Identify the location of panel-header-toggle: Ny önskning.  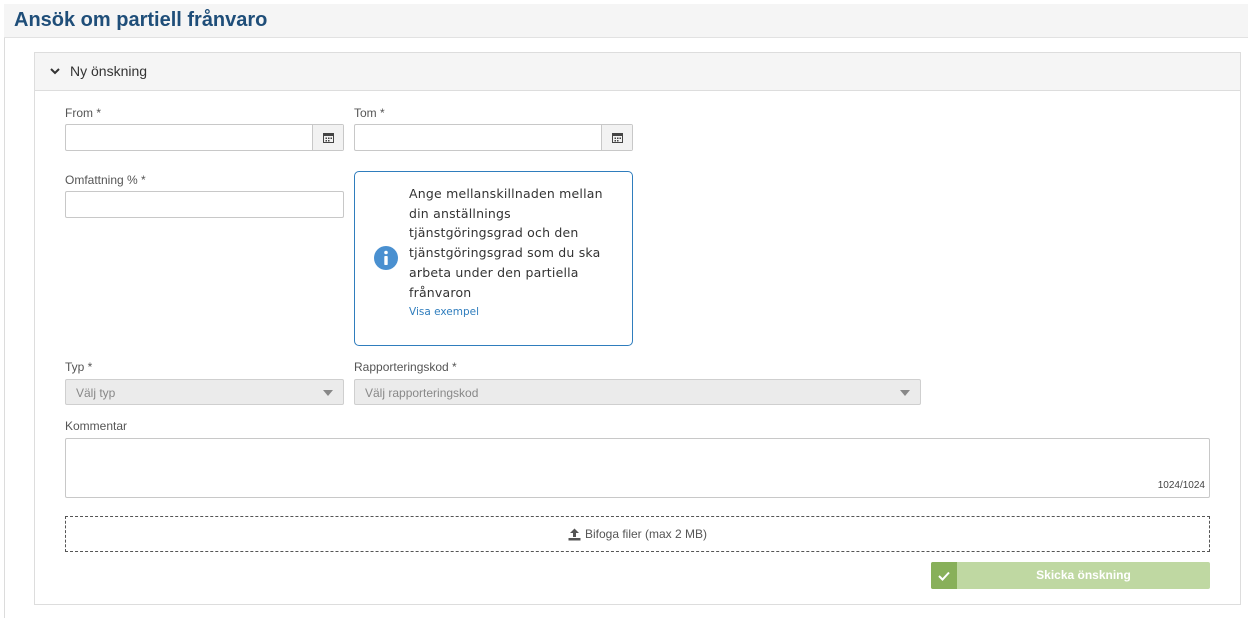
(637, 72).